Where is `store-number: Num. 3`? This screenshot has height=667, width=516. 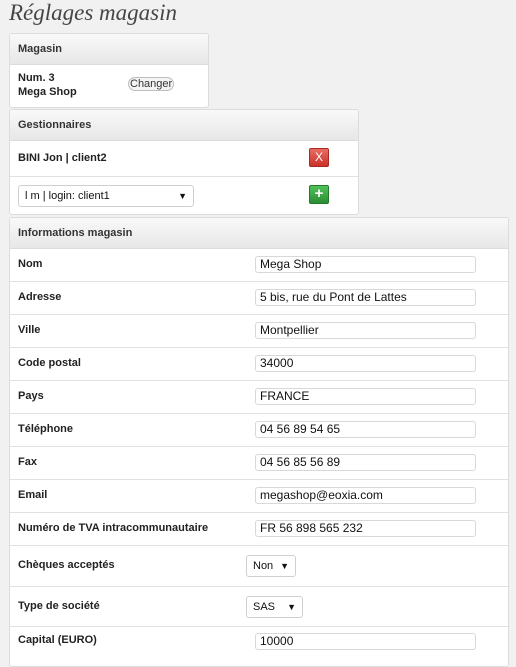 store-number: Num. 3 is located at coordinates (36, 78).